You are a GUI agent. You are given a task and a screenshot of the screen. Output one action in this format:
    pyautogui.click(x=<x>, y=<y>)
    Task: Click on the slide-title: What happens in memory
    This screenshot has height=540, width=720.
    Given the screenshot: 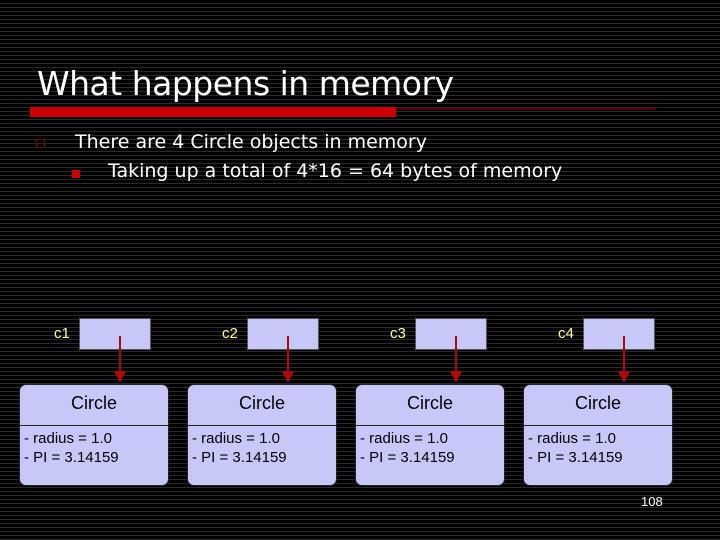 What is the action you would take?
    pyautogui.click(x=245, y=83)
    